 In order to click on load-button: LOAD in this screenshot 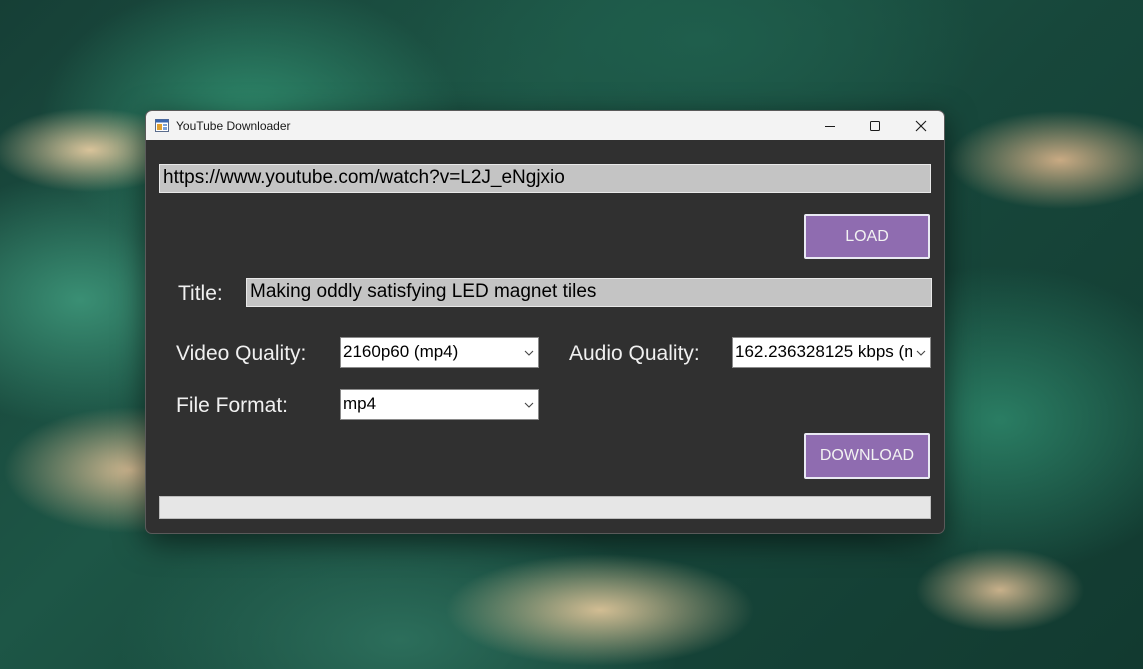, I will do `click(867, 236)`.